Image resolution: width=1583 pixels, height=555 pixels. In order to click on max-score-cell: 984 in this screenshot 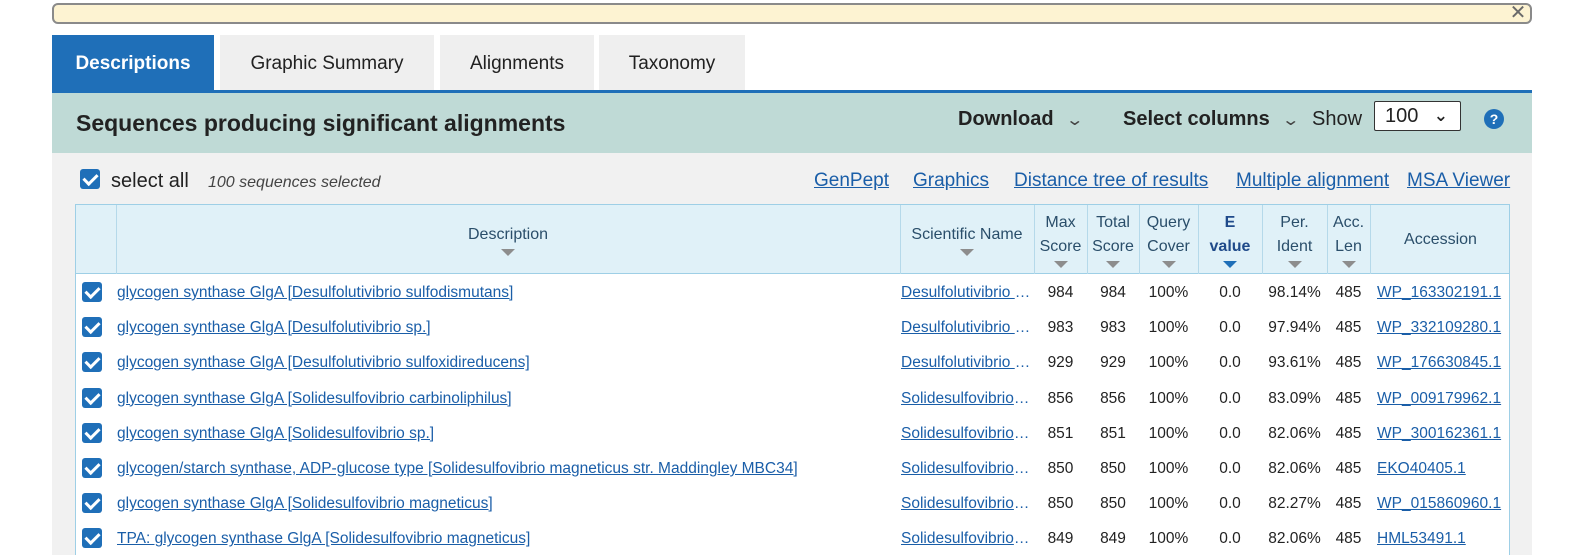, I will do `click(1060, 292)`.